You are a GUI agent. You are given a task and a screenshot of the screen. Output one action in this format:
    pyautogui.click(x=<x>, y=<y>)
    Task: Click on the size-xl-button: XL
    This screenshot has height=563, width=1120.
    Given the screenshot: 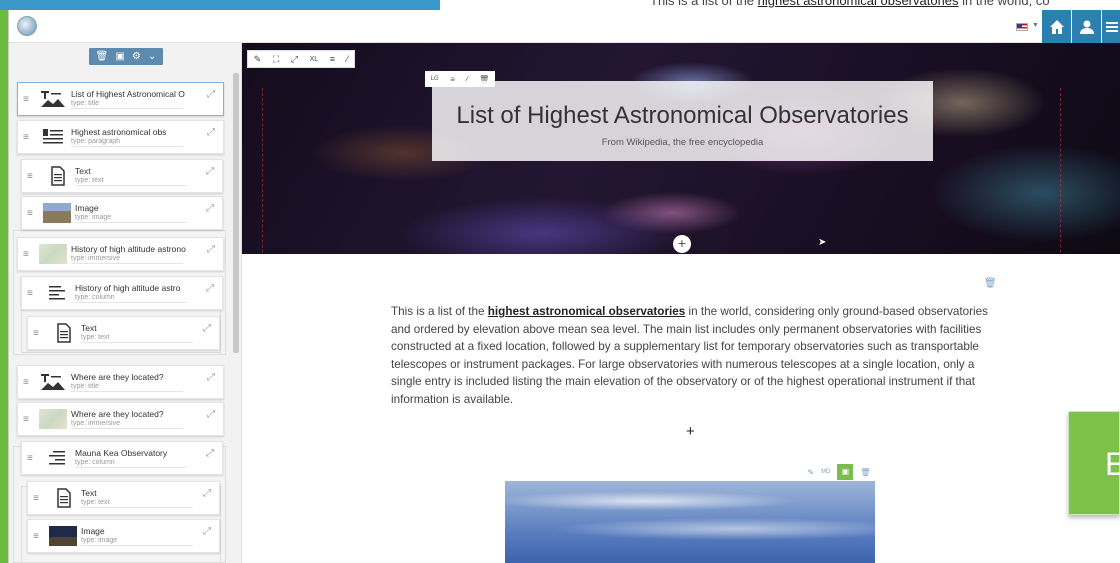 What is the action you would take?
    pyautogui.click(x=314, y=59)
    